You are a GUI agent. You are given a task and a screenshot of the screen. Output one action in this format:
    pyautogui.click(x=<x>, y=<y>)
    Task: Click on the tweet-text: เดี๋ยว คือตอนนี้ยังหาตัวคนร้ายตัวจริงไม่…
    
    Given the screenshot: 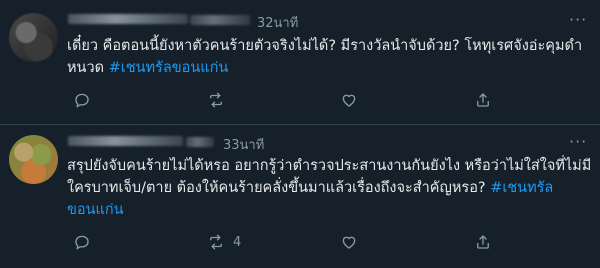 What is the action you would take?
    pyautogui.click(x=329, y=57)
    